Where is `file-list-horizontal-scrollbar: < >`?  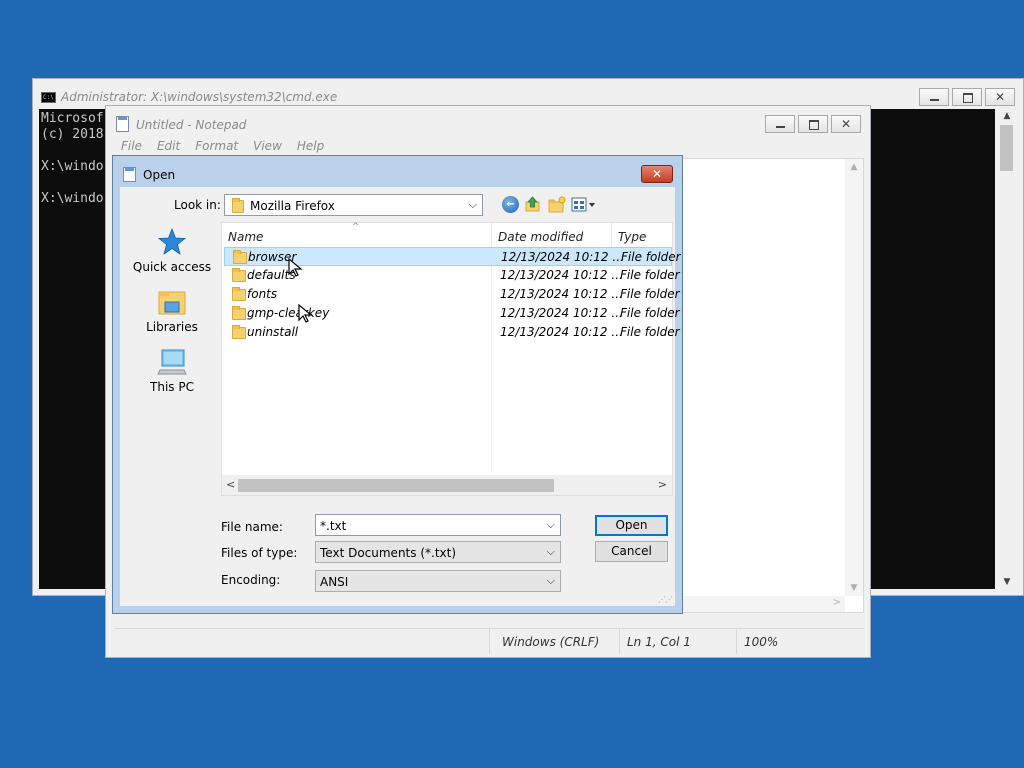 file-list-horizontal-scrollbar: < > is located at coordinates (447, 485).